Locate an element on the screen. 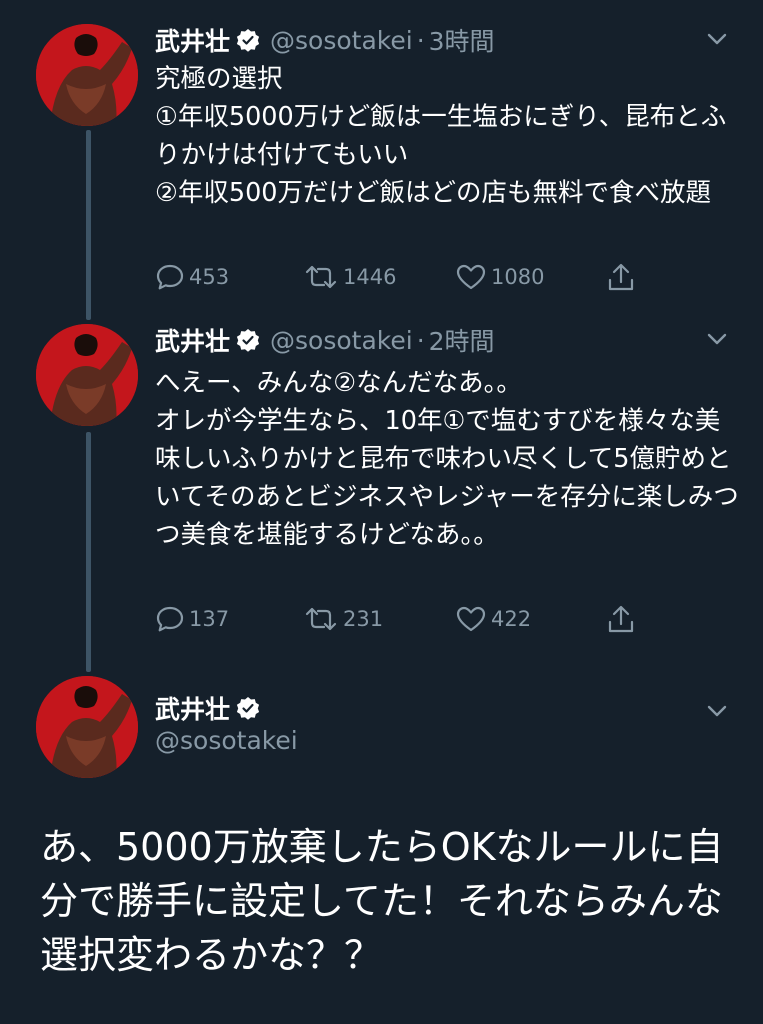  like-count: 422 is located at coordinates (511, 619).